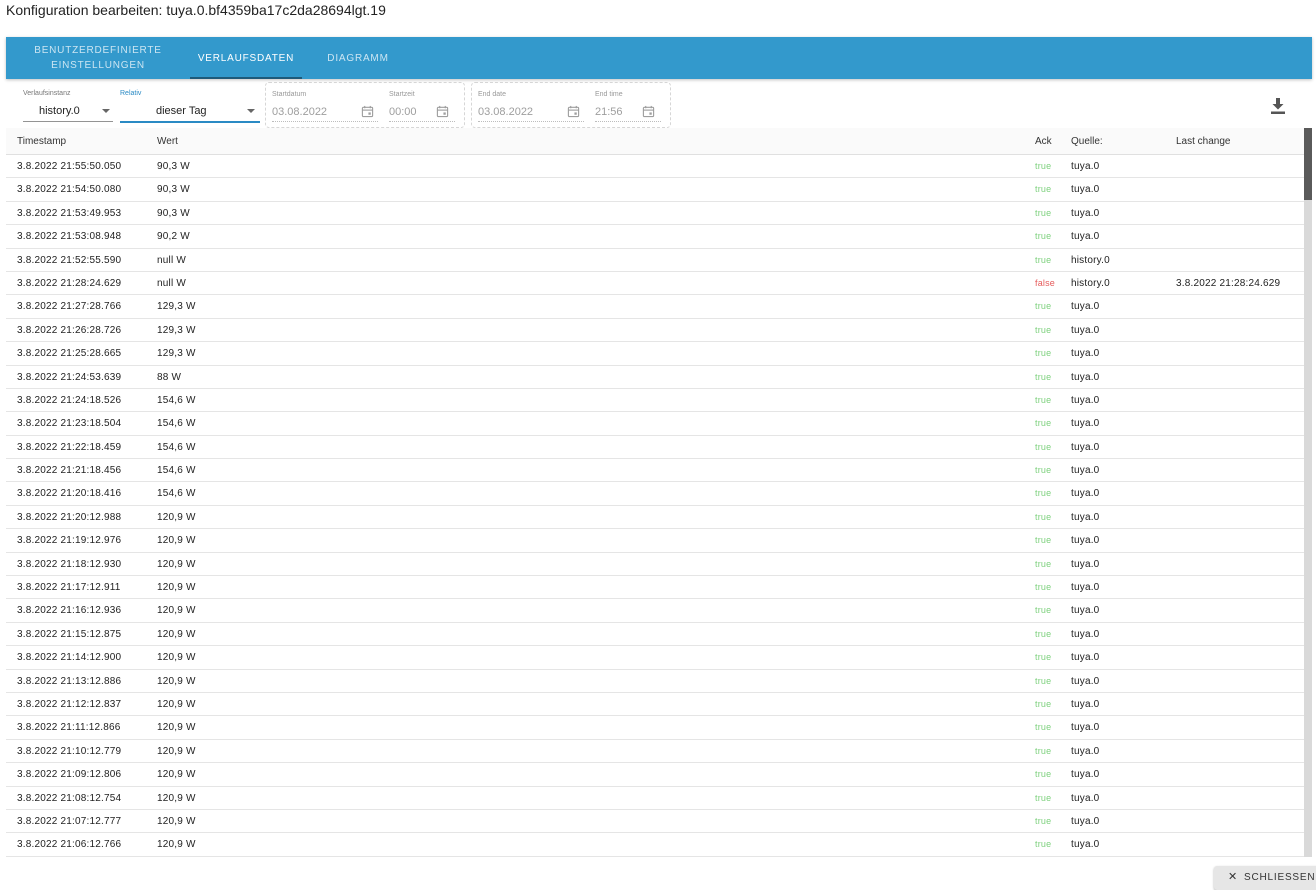 Image resolution: width=1316 pixels, height=890 pixels. Describe the element at coordinates (69, 354) in the screenshot. I see `cell-timestamp: 3.8.2022 21:25:28.665` at that location.